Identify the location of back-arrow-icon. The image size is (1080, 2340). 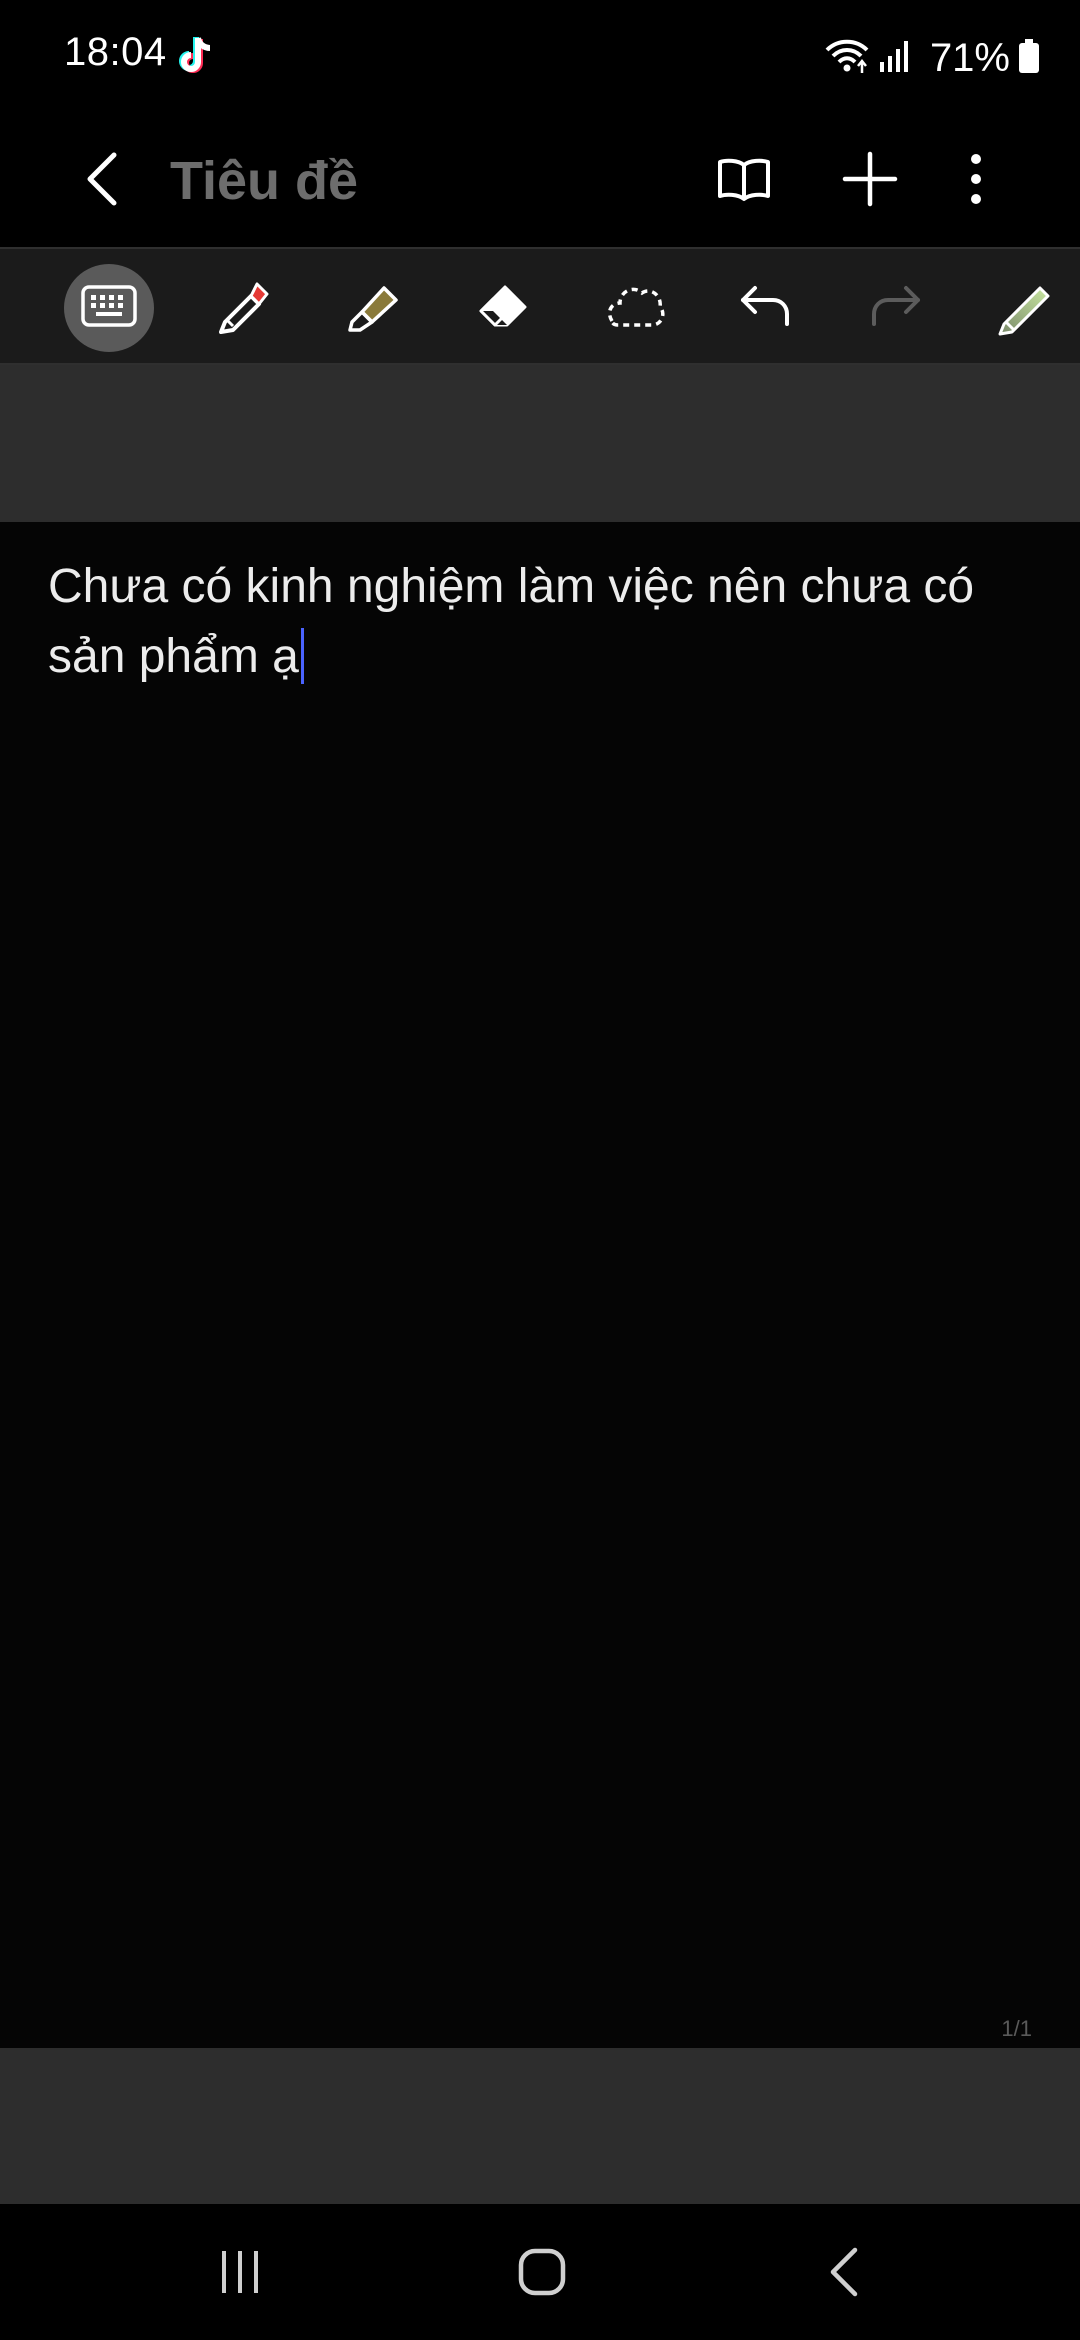
(102, 181).